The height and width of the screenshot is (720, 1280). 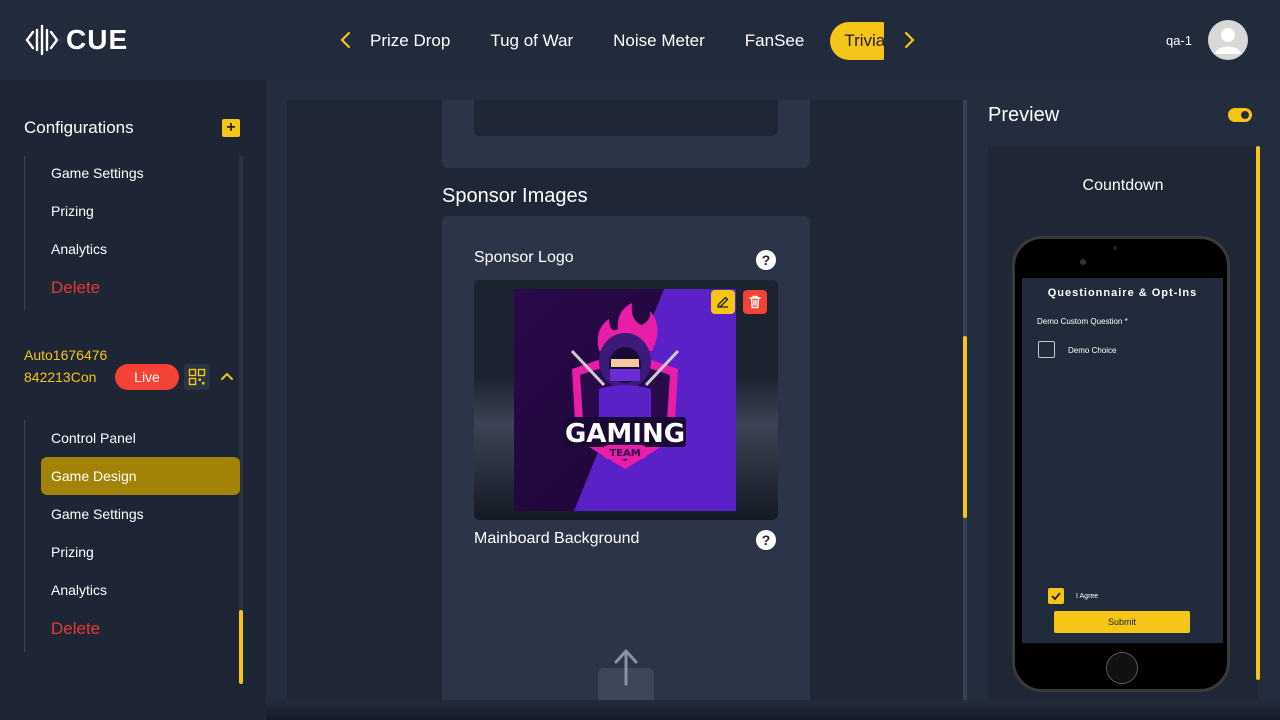 I want to click on user-icon, so click(x=1228, y=41).